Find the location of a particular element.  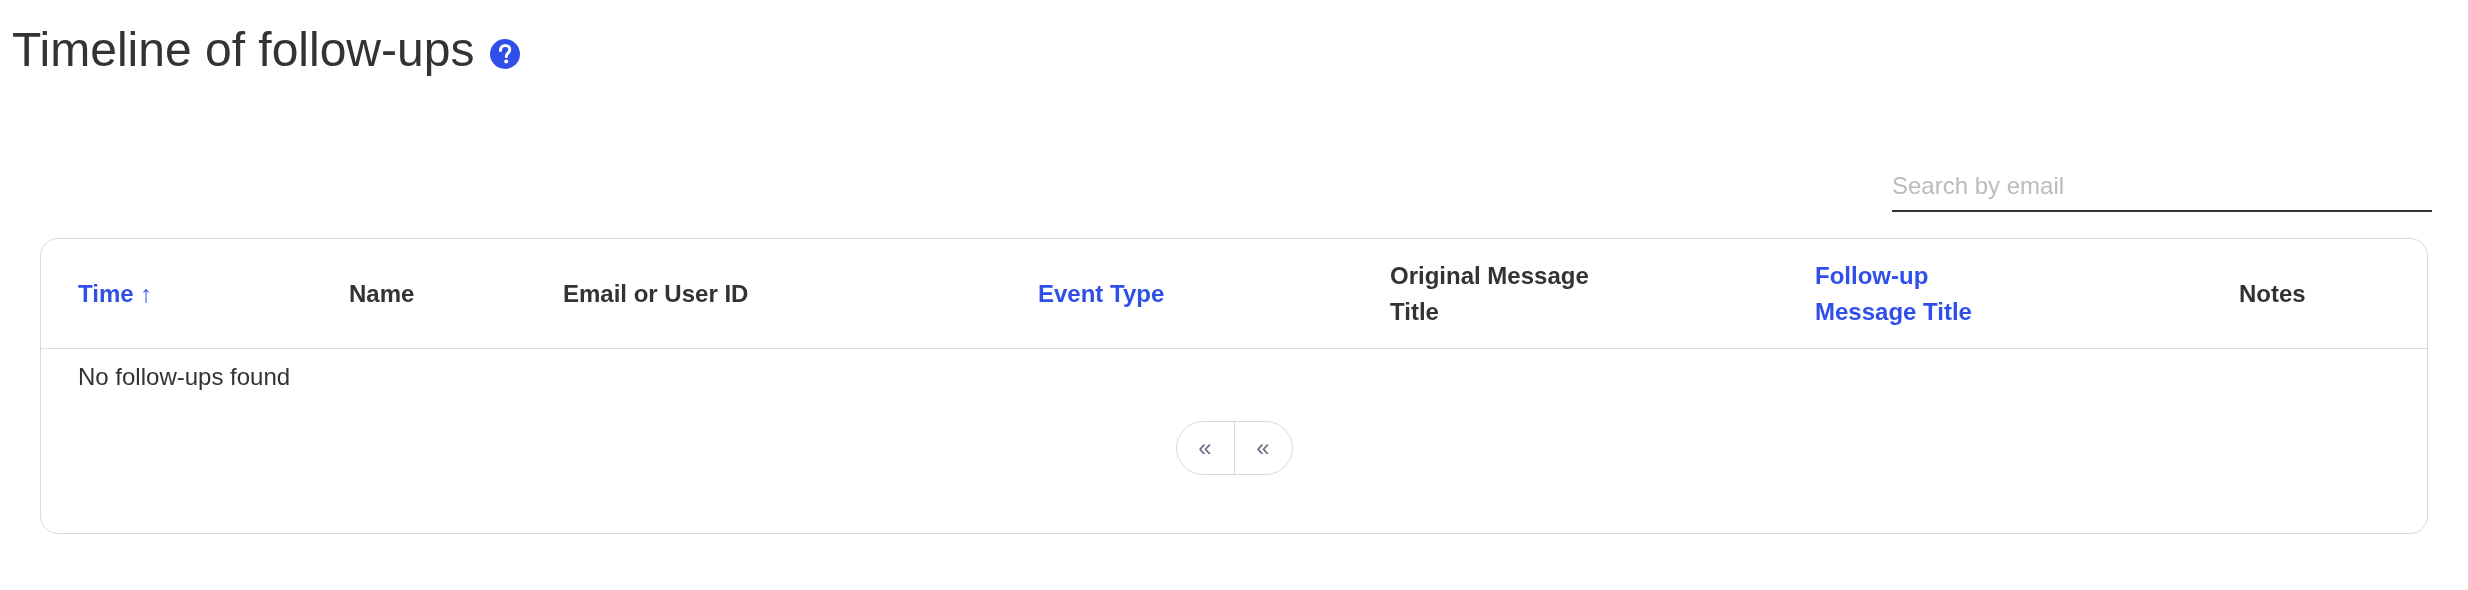

help-icon is located at coordinates (505, 54).